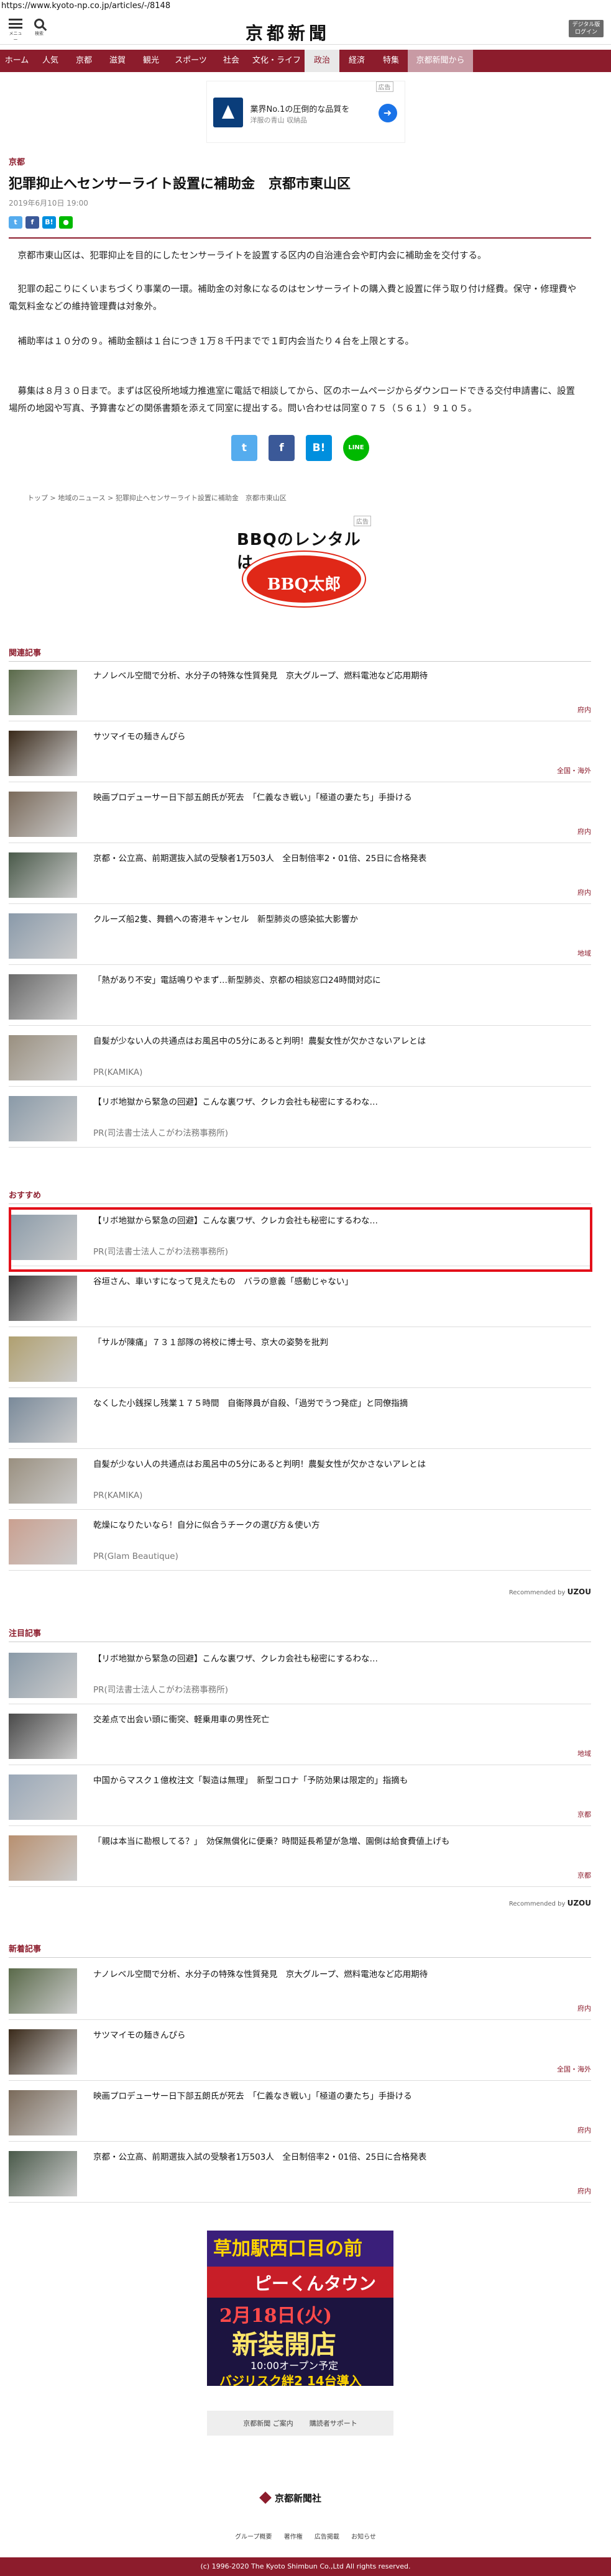 Image resolution: width=611 pixels, height=2576 pixels. What do you see at coordinates (300, 109) in the screenshot?
I see `ad-text: 業界No.1の圧倒的な品質を` at bounding box center [300, 109].